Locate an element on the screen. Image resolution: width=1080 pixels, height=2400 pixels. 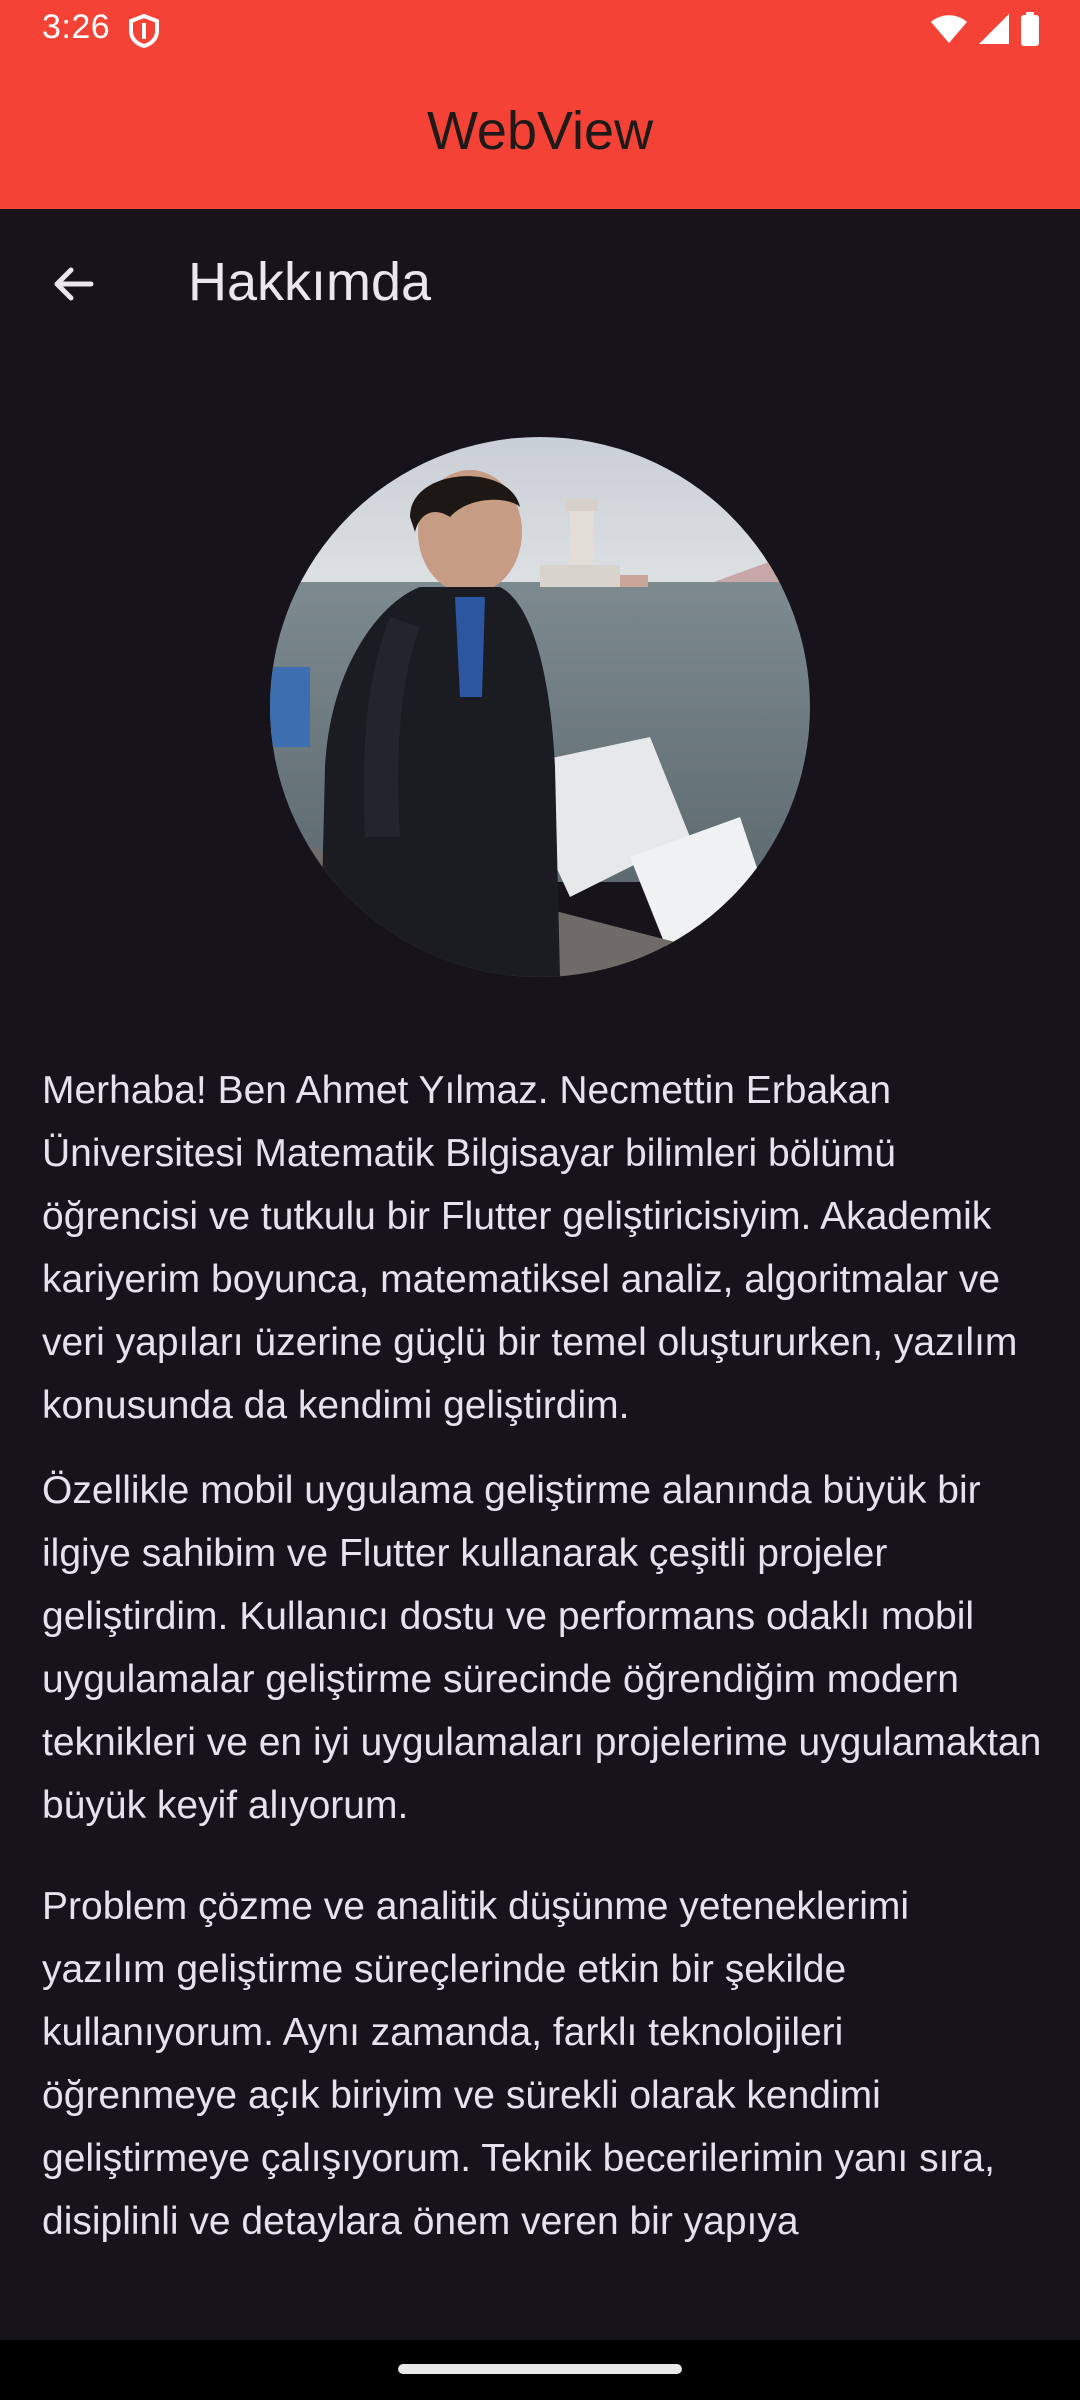
status-icons is located at coordinates (985, 31).